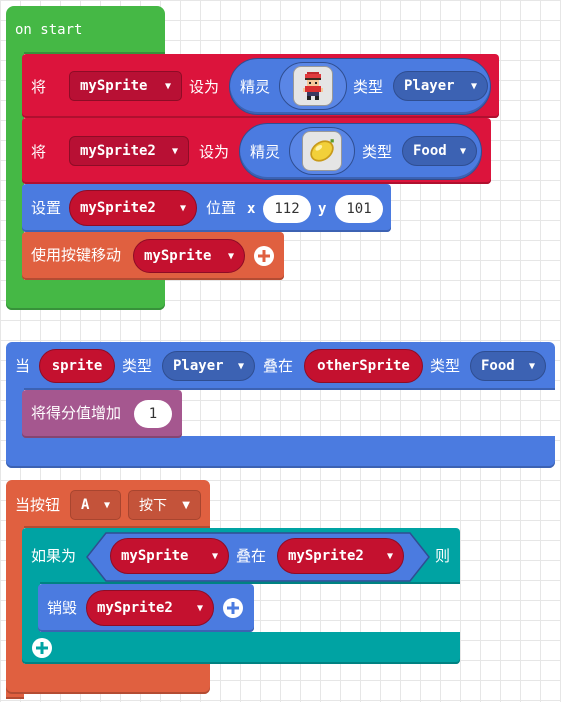 This screenshot has width=561, height=702. Describe the element at coordinates (241, 648) in the screenshot. I see `if-foot` at that location.